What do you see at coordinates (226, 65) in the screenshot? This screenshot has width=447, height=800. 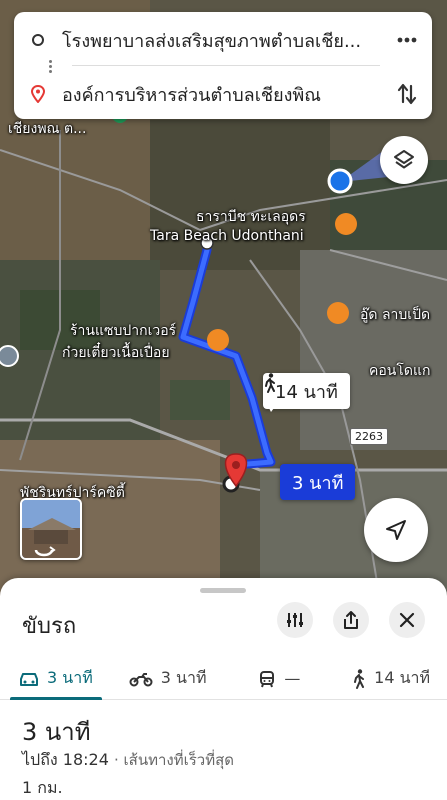 I see `divider` at bounding box center [226, 65].